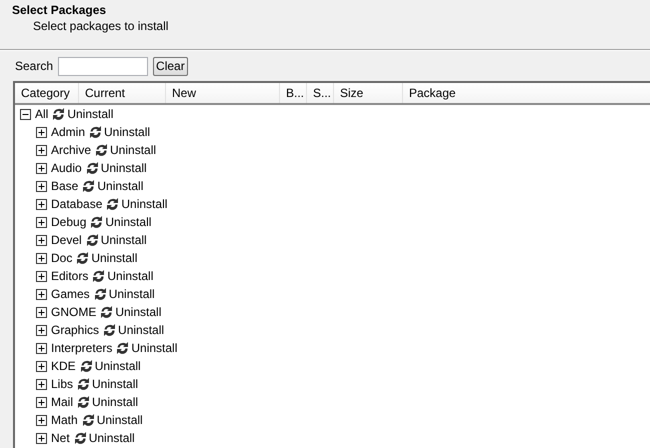 The image size is (650, 448). Describe the element at coordinates (223, 93) in the screenshot. I see `column-header: New` at that location.